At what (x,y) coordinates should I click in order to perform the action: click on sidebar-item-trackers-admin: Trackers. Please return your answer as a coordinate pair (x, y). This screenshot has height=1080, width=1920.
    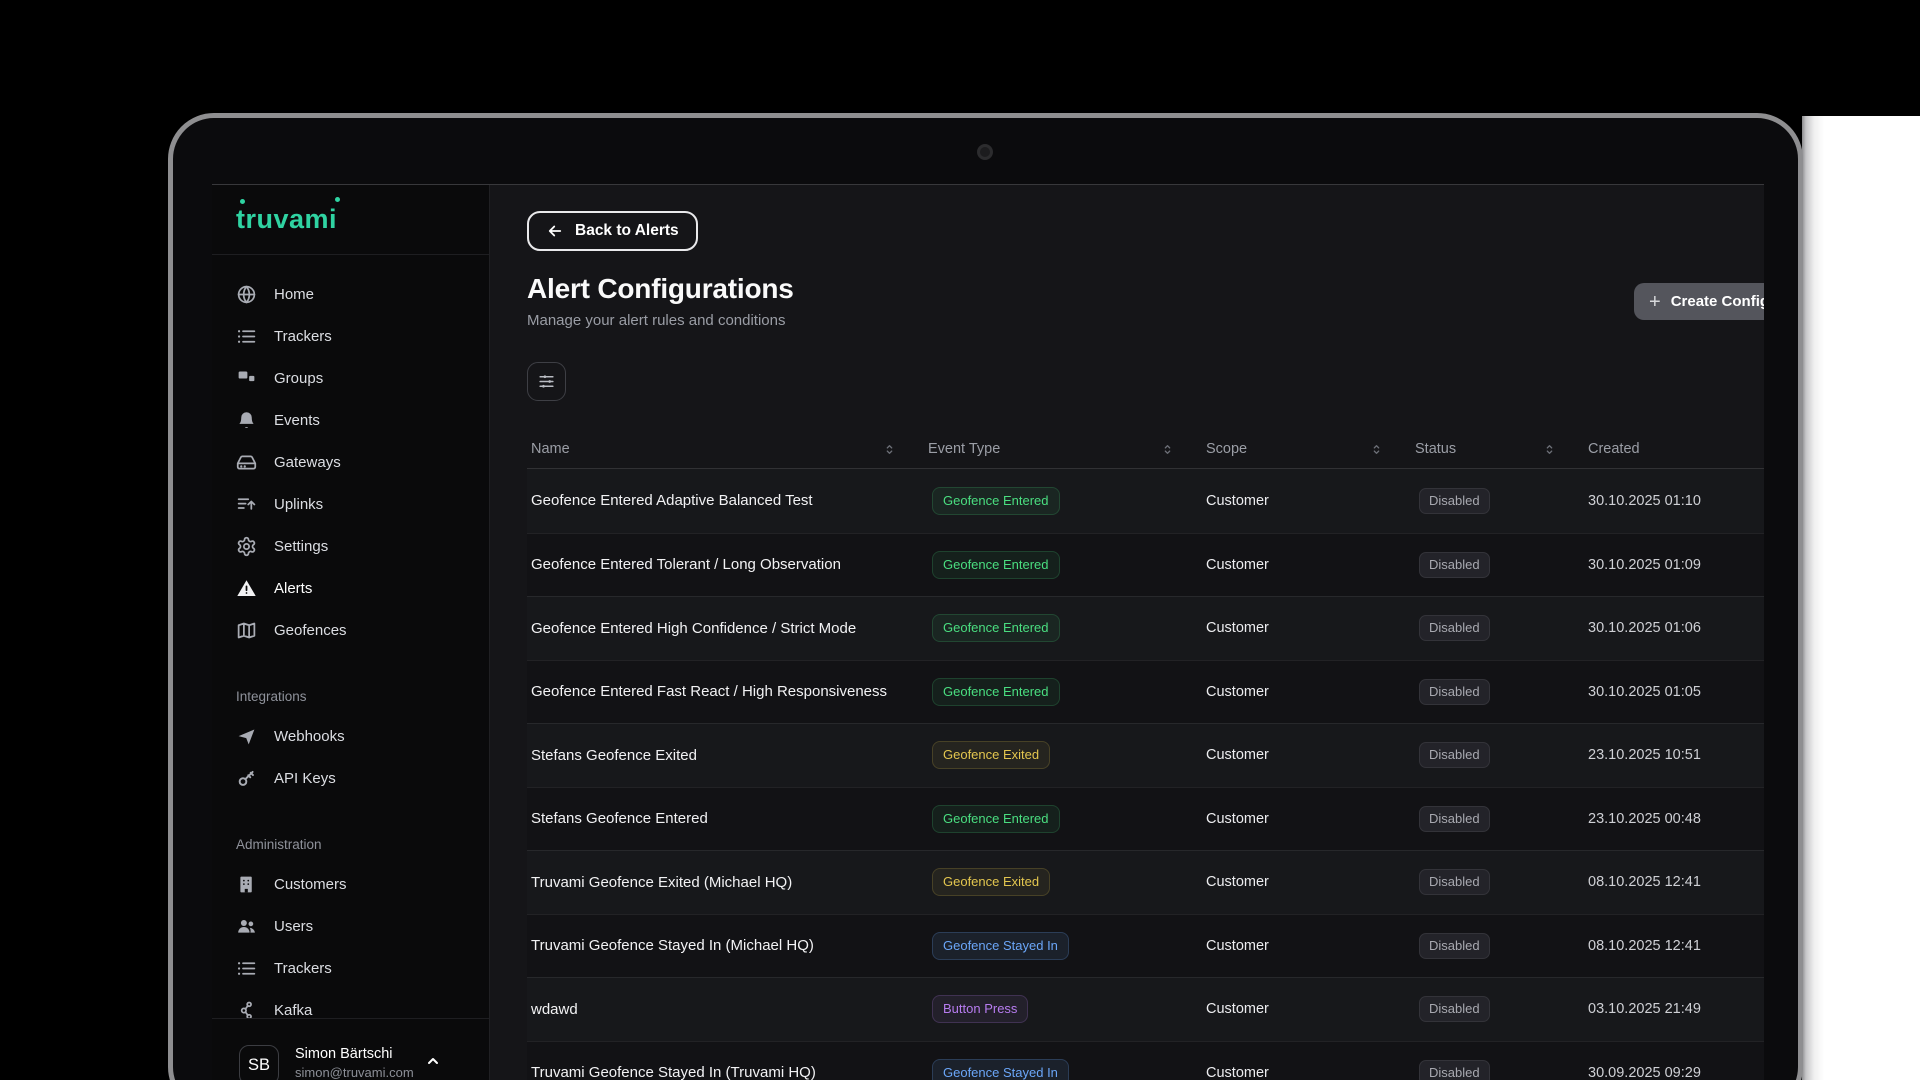
    Looking at the image, I should click on (350, 968).